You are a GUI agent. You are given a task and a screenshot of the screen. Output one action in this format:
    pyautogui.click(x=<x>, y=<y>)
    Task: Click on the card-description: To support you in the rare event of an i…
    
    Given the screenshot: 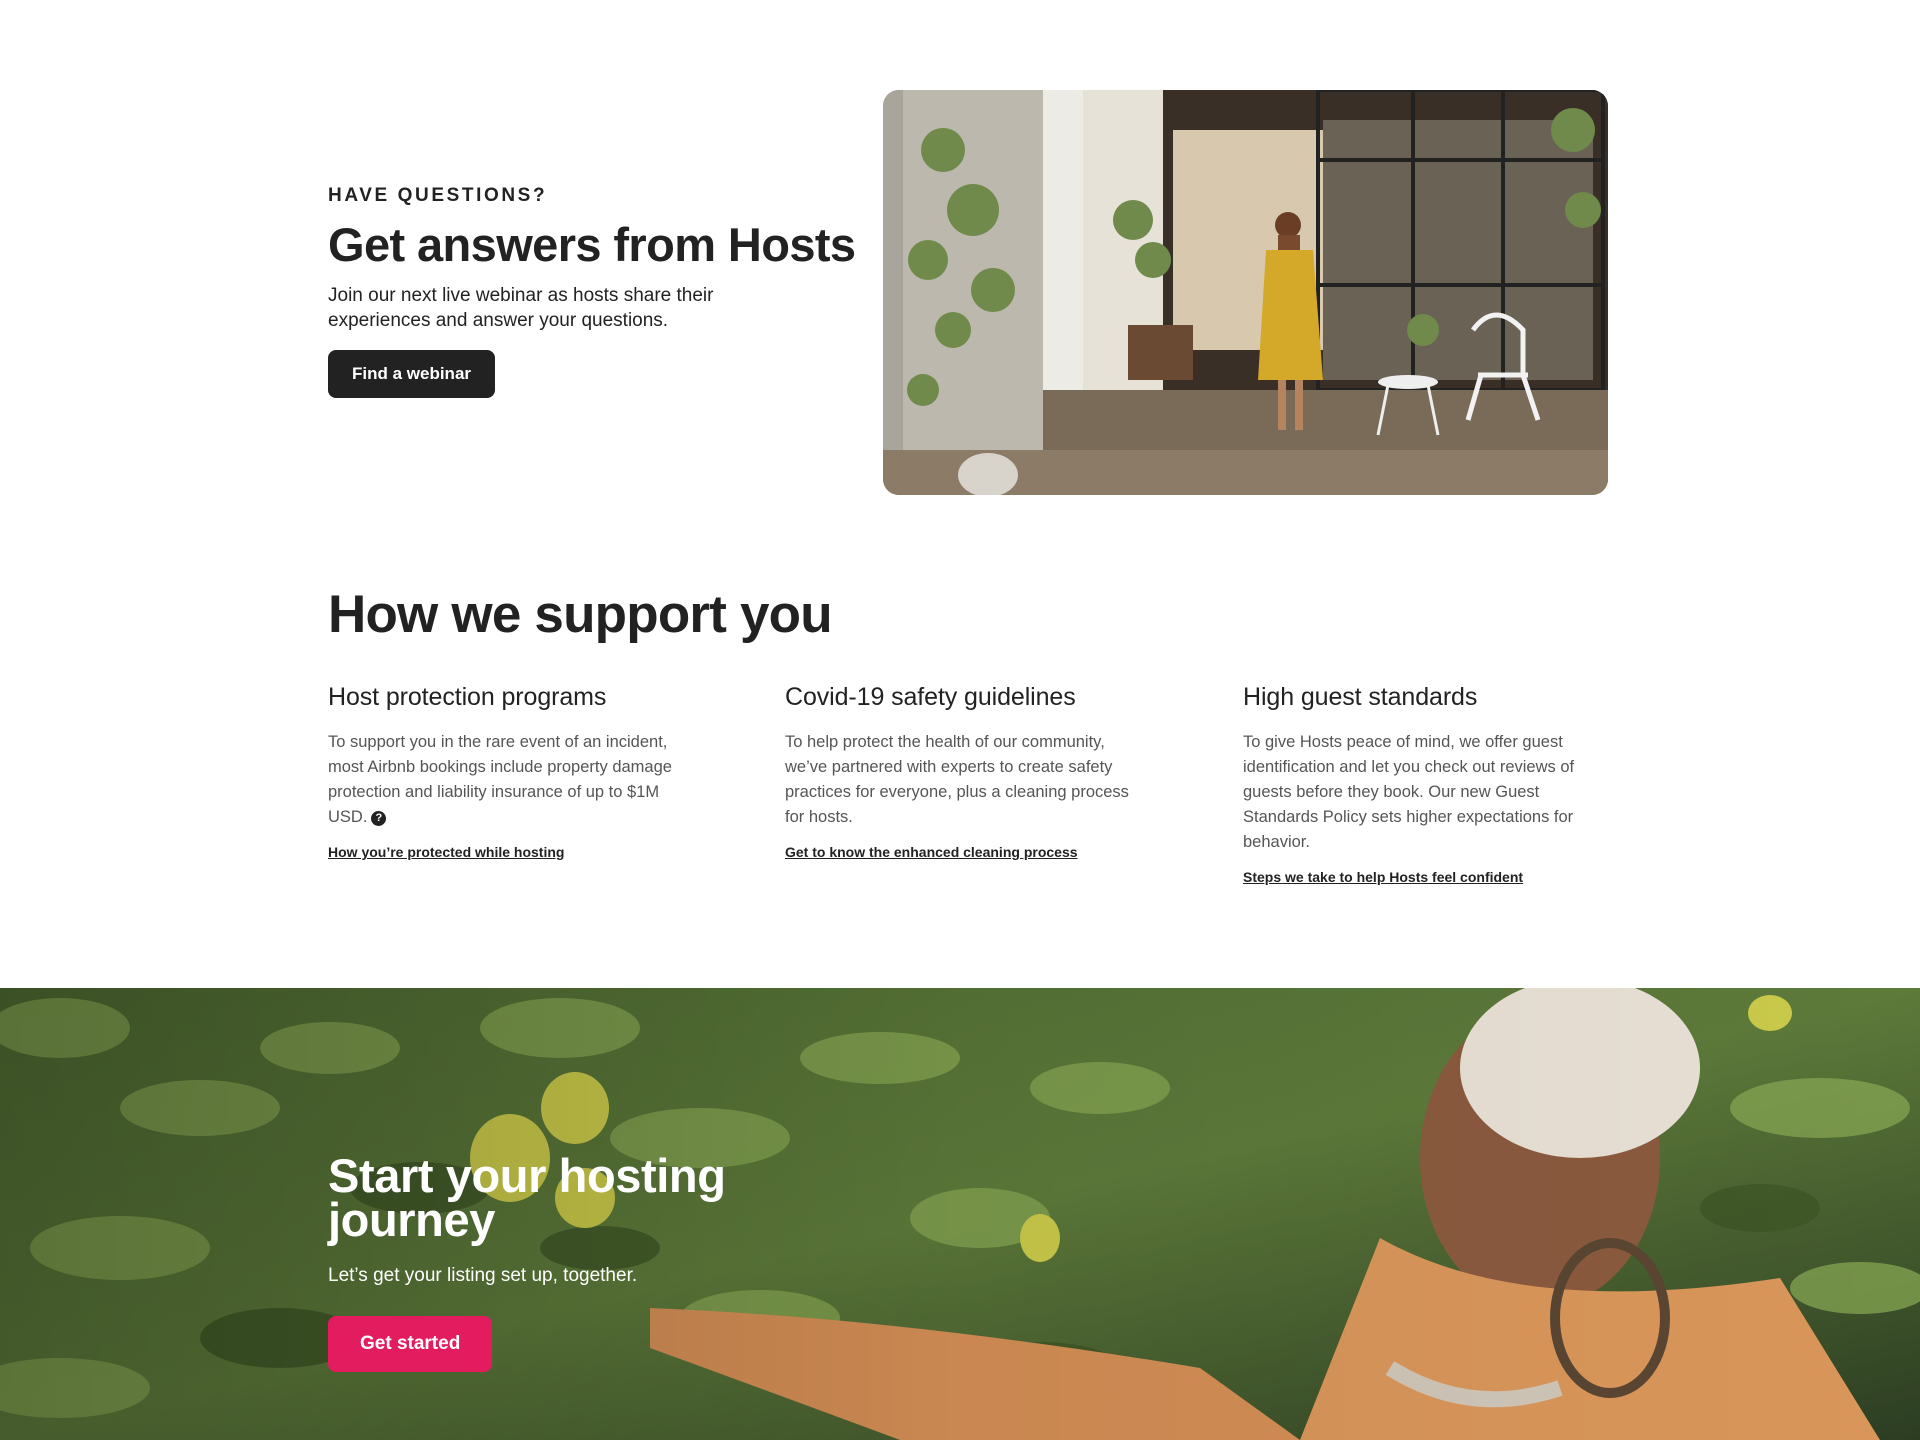 What is the action you would take?
    pyautogui.click(x=508, y=780)
    